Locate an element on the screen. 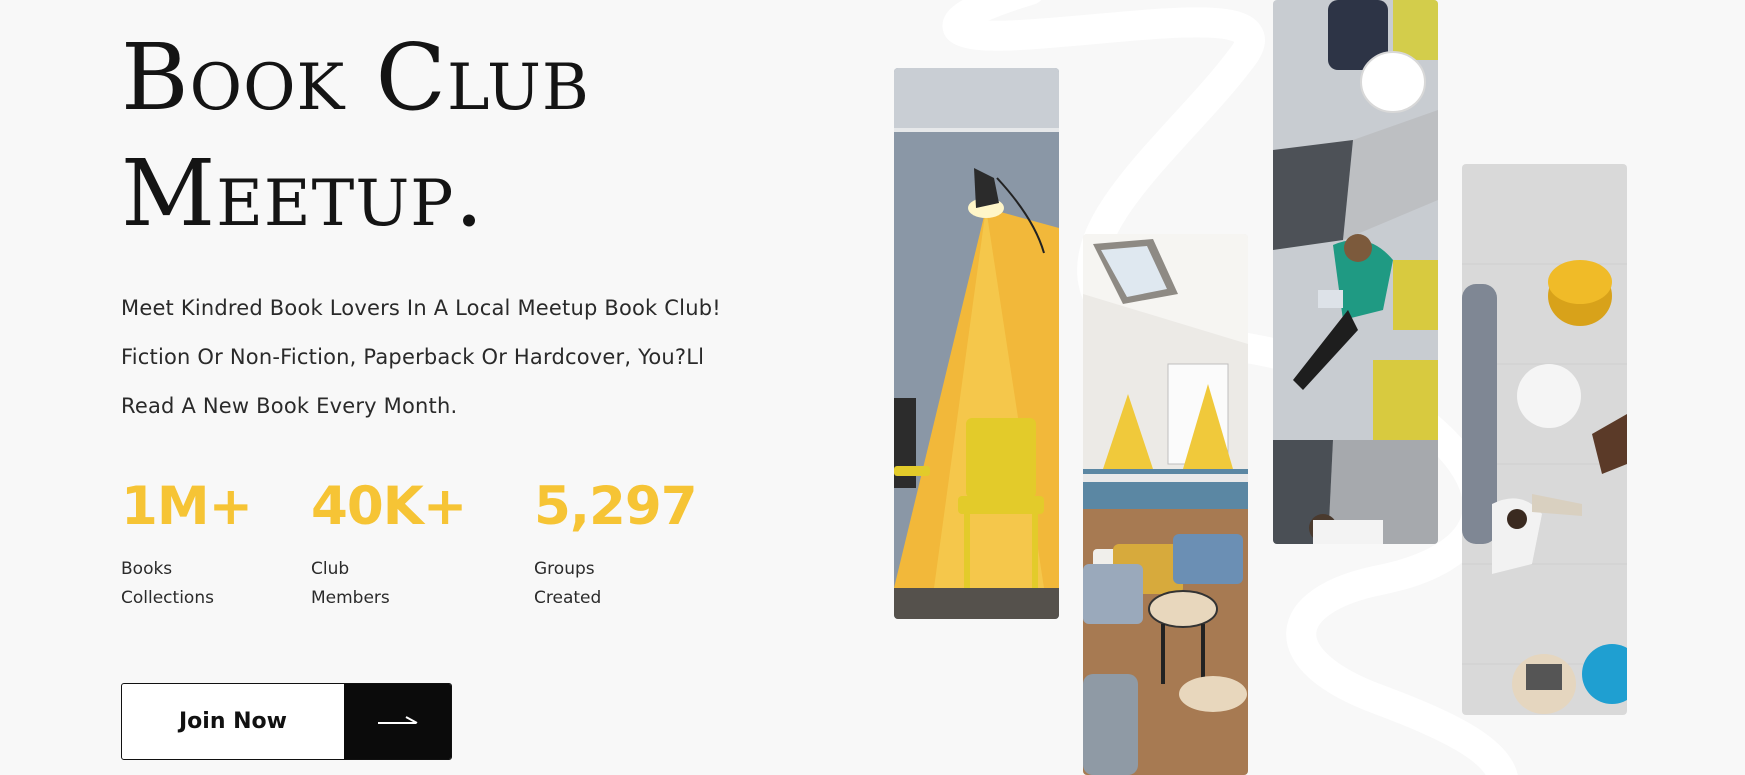 This screenshot has width=1745, height=775. stat-groups: 5,297 Groups Created is located at coordinates (616, 544).